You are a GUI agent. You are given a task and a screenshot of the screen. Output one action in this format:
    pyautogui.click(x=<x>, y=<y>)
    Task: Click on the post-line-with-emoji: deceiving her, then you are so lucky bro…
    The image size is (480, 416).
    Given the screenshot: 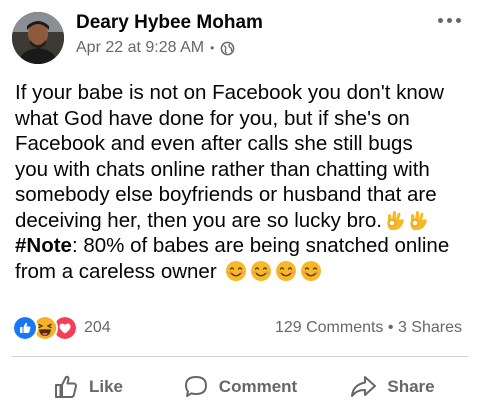 What is the action you would take?
    pyautogui.click(x=242, y=221)
    